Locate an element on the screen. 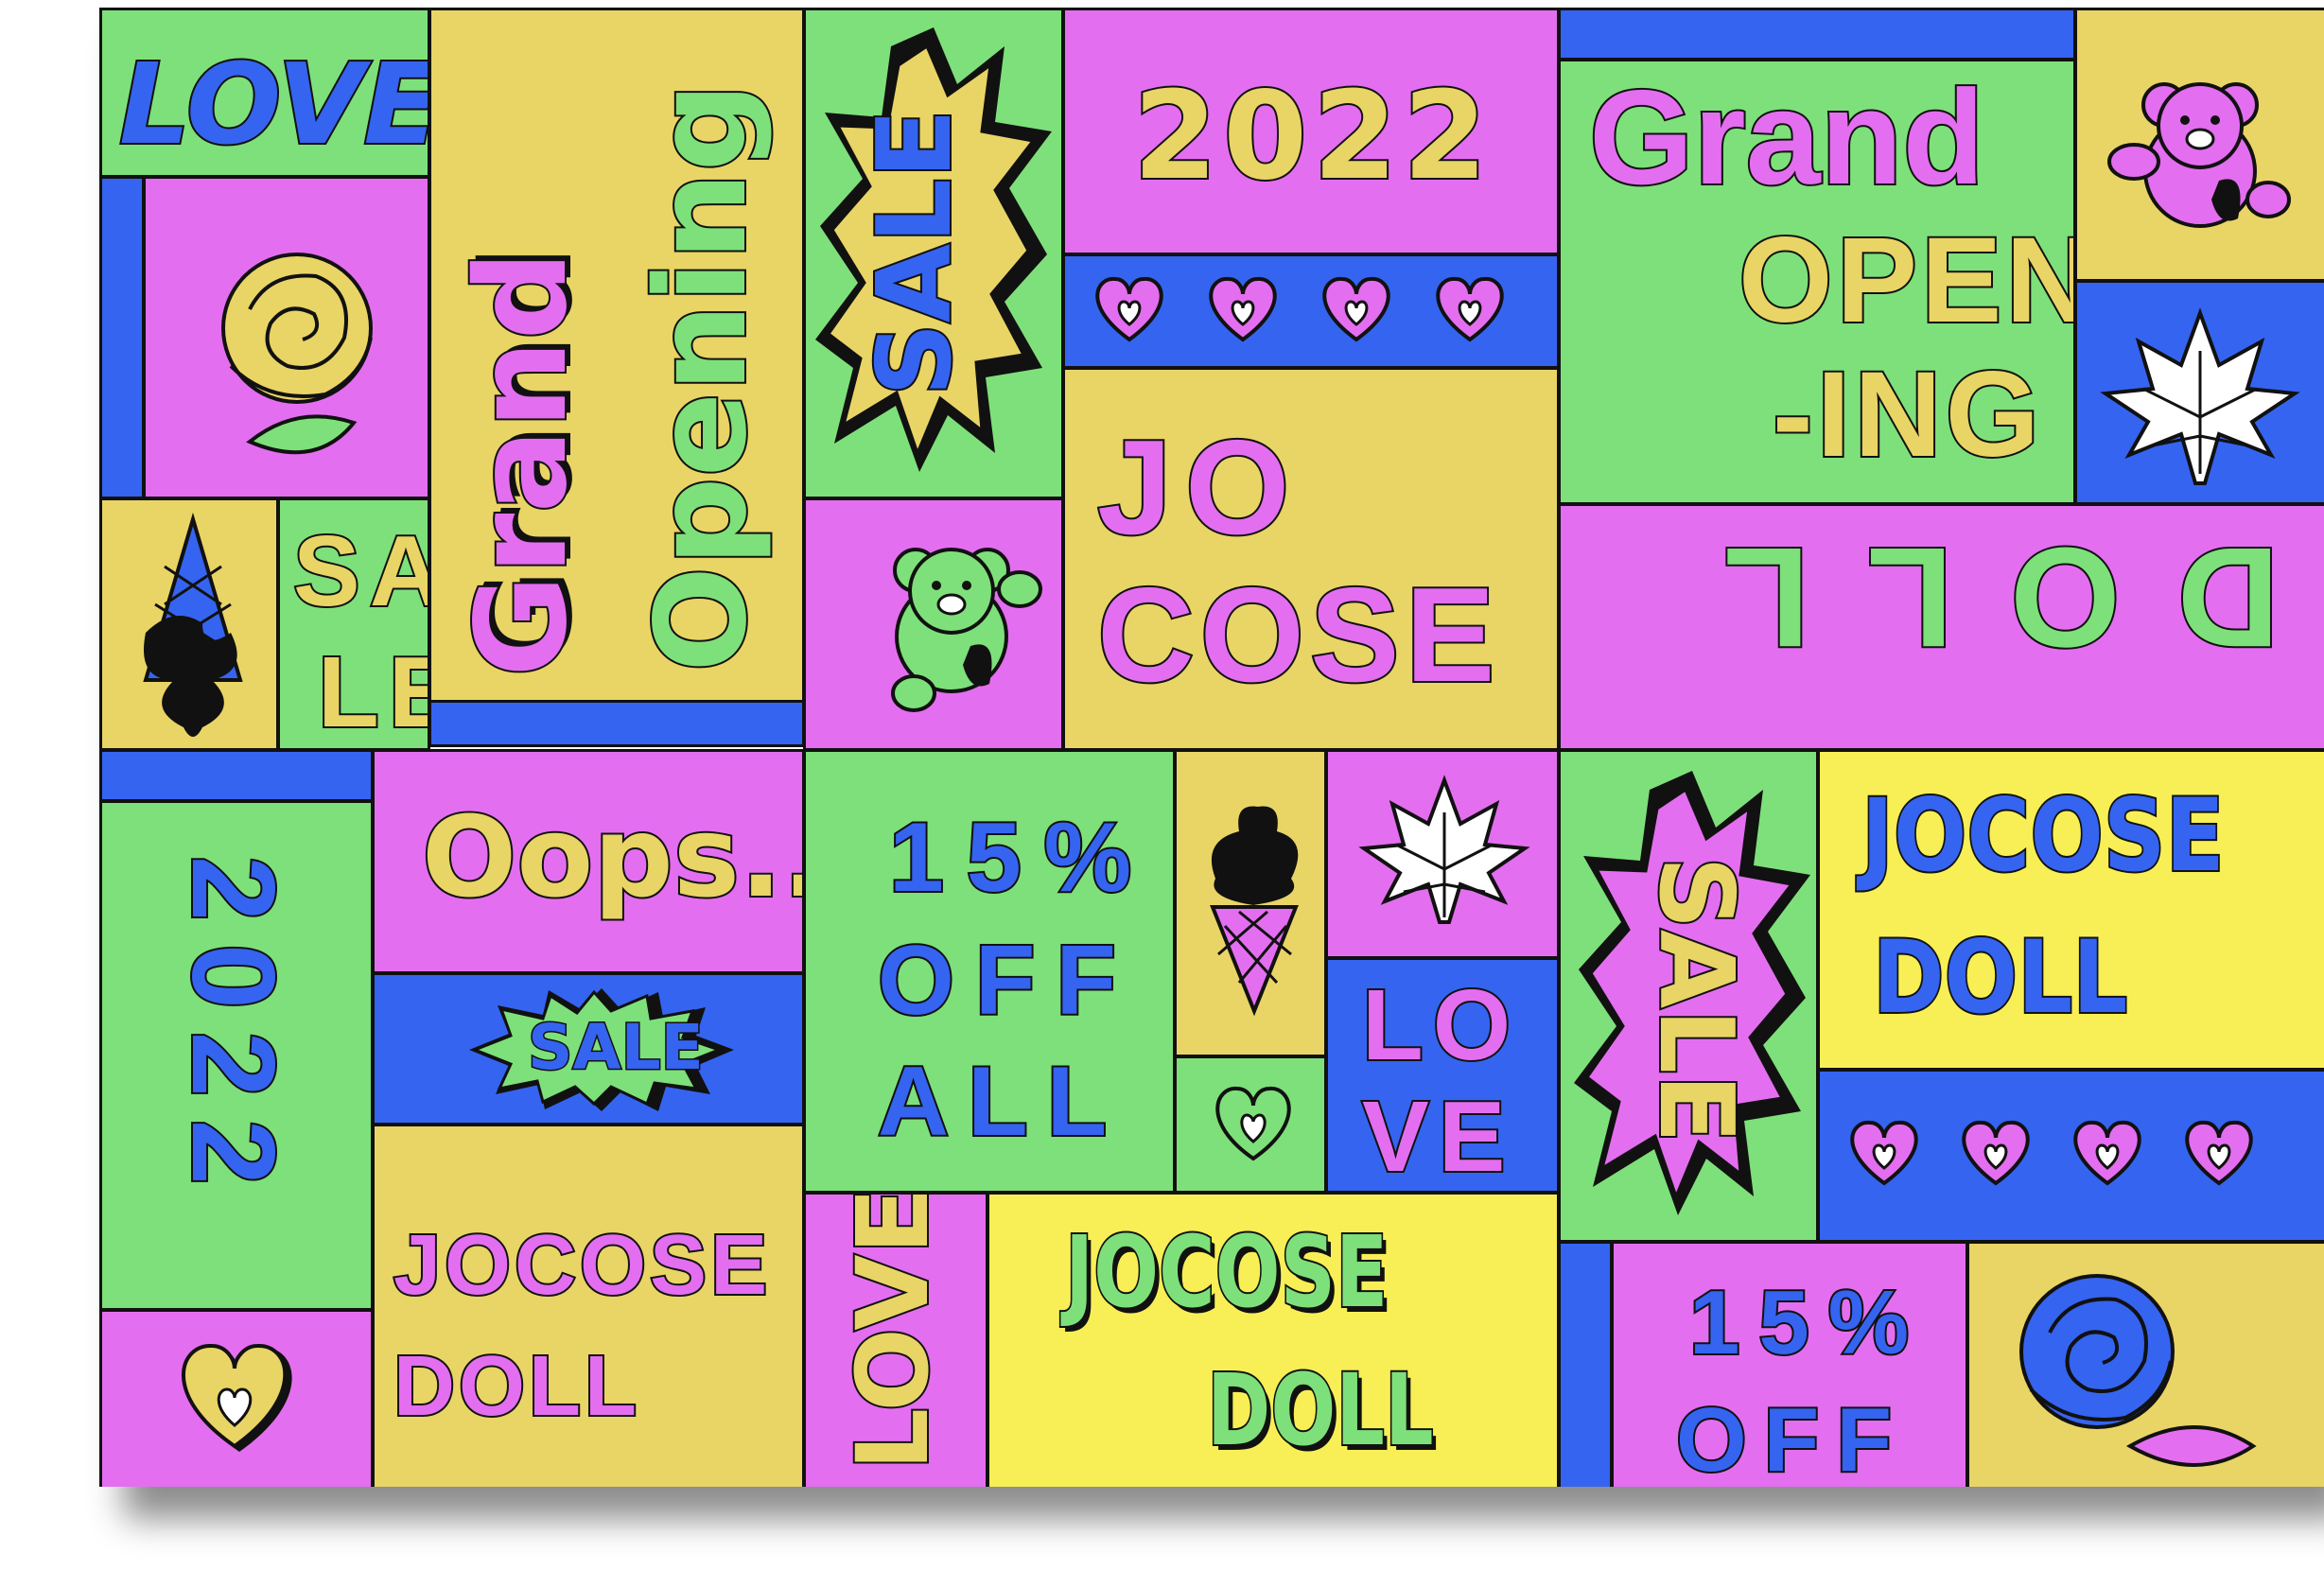 The height and width of the screenshot is (1570, 2324). sale-small-text: SALE is located at coordinates (617, 1047).